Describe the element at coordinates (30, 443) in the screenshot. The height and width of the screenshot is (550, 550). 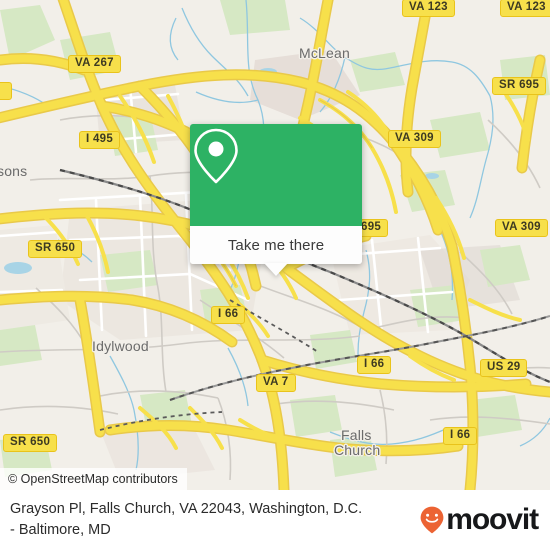
I see `highway-shield-sr650-b: SR 650` at that location.